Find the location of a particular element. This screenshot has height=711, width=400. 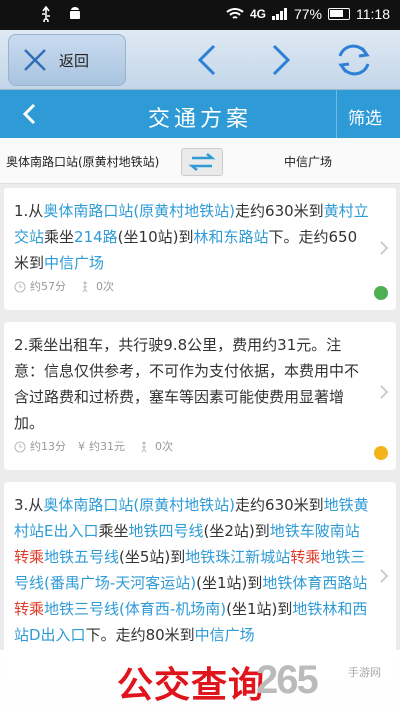

stop-link: 地铁四号线 is located at coordinates (166, 531).